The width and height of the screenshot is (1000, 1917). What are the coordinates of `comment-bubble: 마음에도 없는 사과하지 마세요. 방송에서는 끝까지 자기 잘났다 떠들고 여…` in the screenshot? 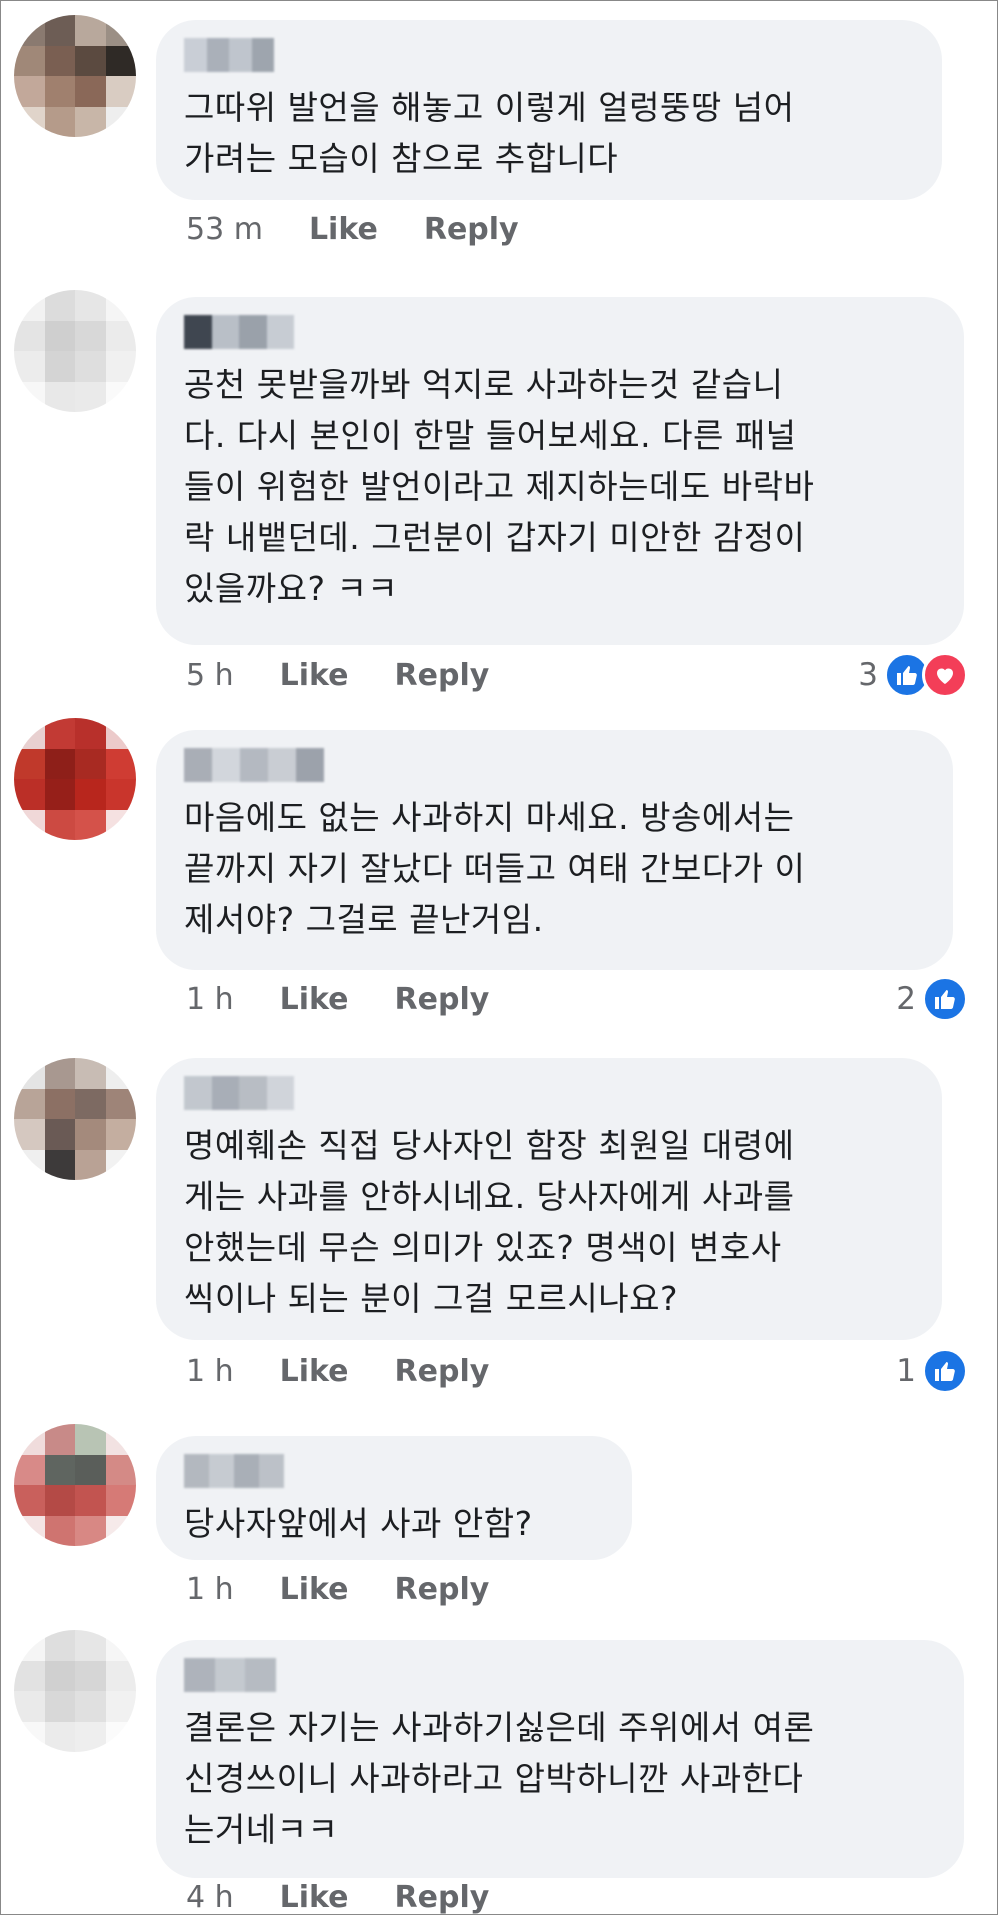 It's located at (554, 850).